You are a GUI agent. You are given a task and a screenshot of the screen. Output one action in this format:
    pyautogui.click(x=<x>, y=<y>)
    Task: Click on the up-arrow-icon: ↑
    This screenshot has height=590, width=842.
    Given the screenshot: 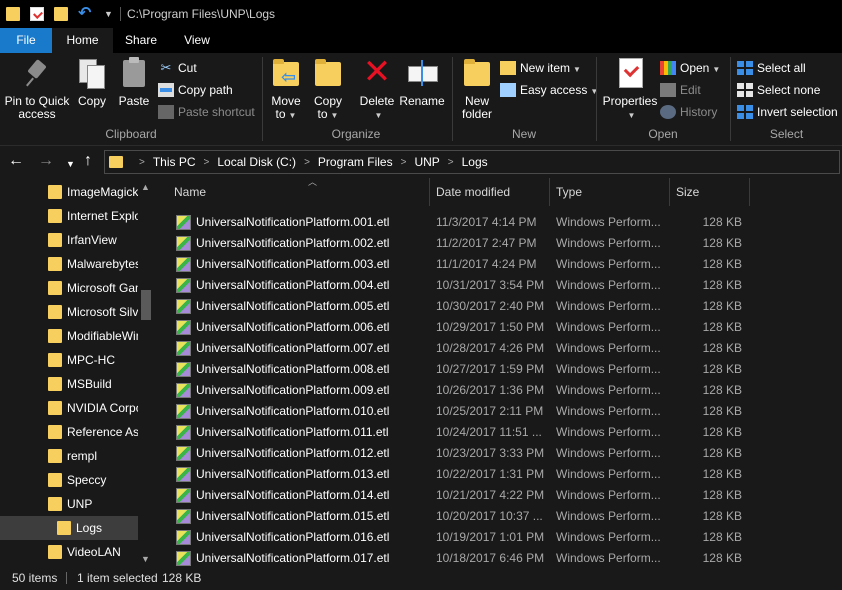 What is the action you would take?
    pyautogui.click(x=88, y=161)
    